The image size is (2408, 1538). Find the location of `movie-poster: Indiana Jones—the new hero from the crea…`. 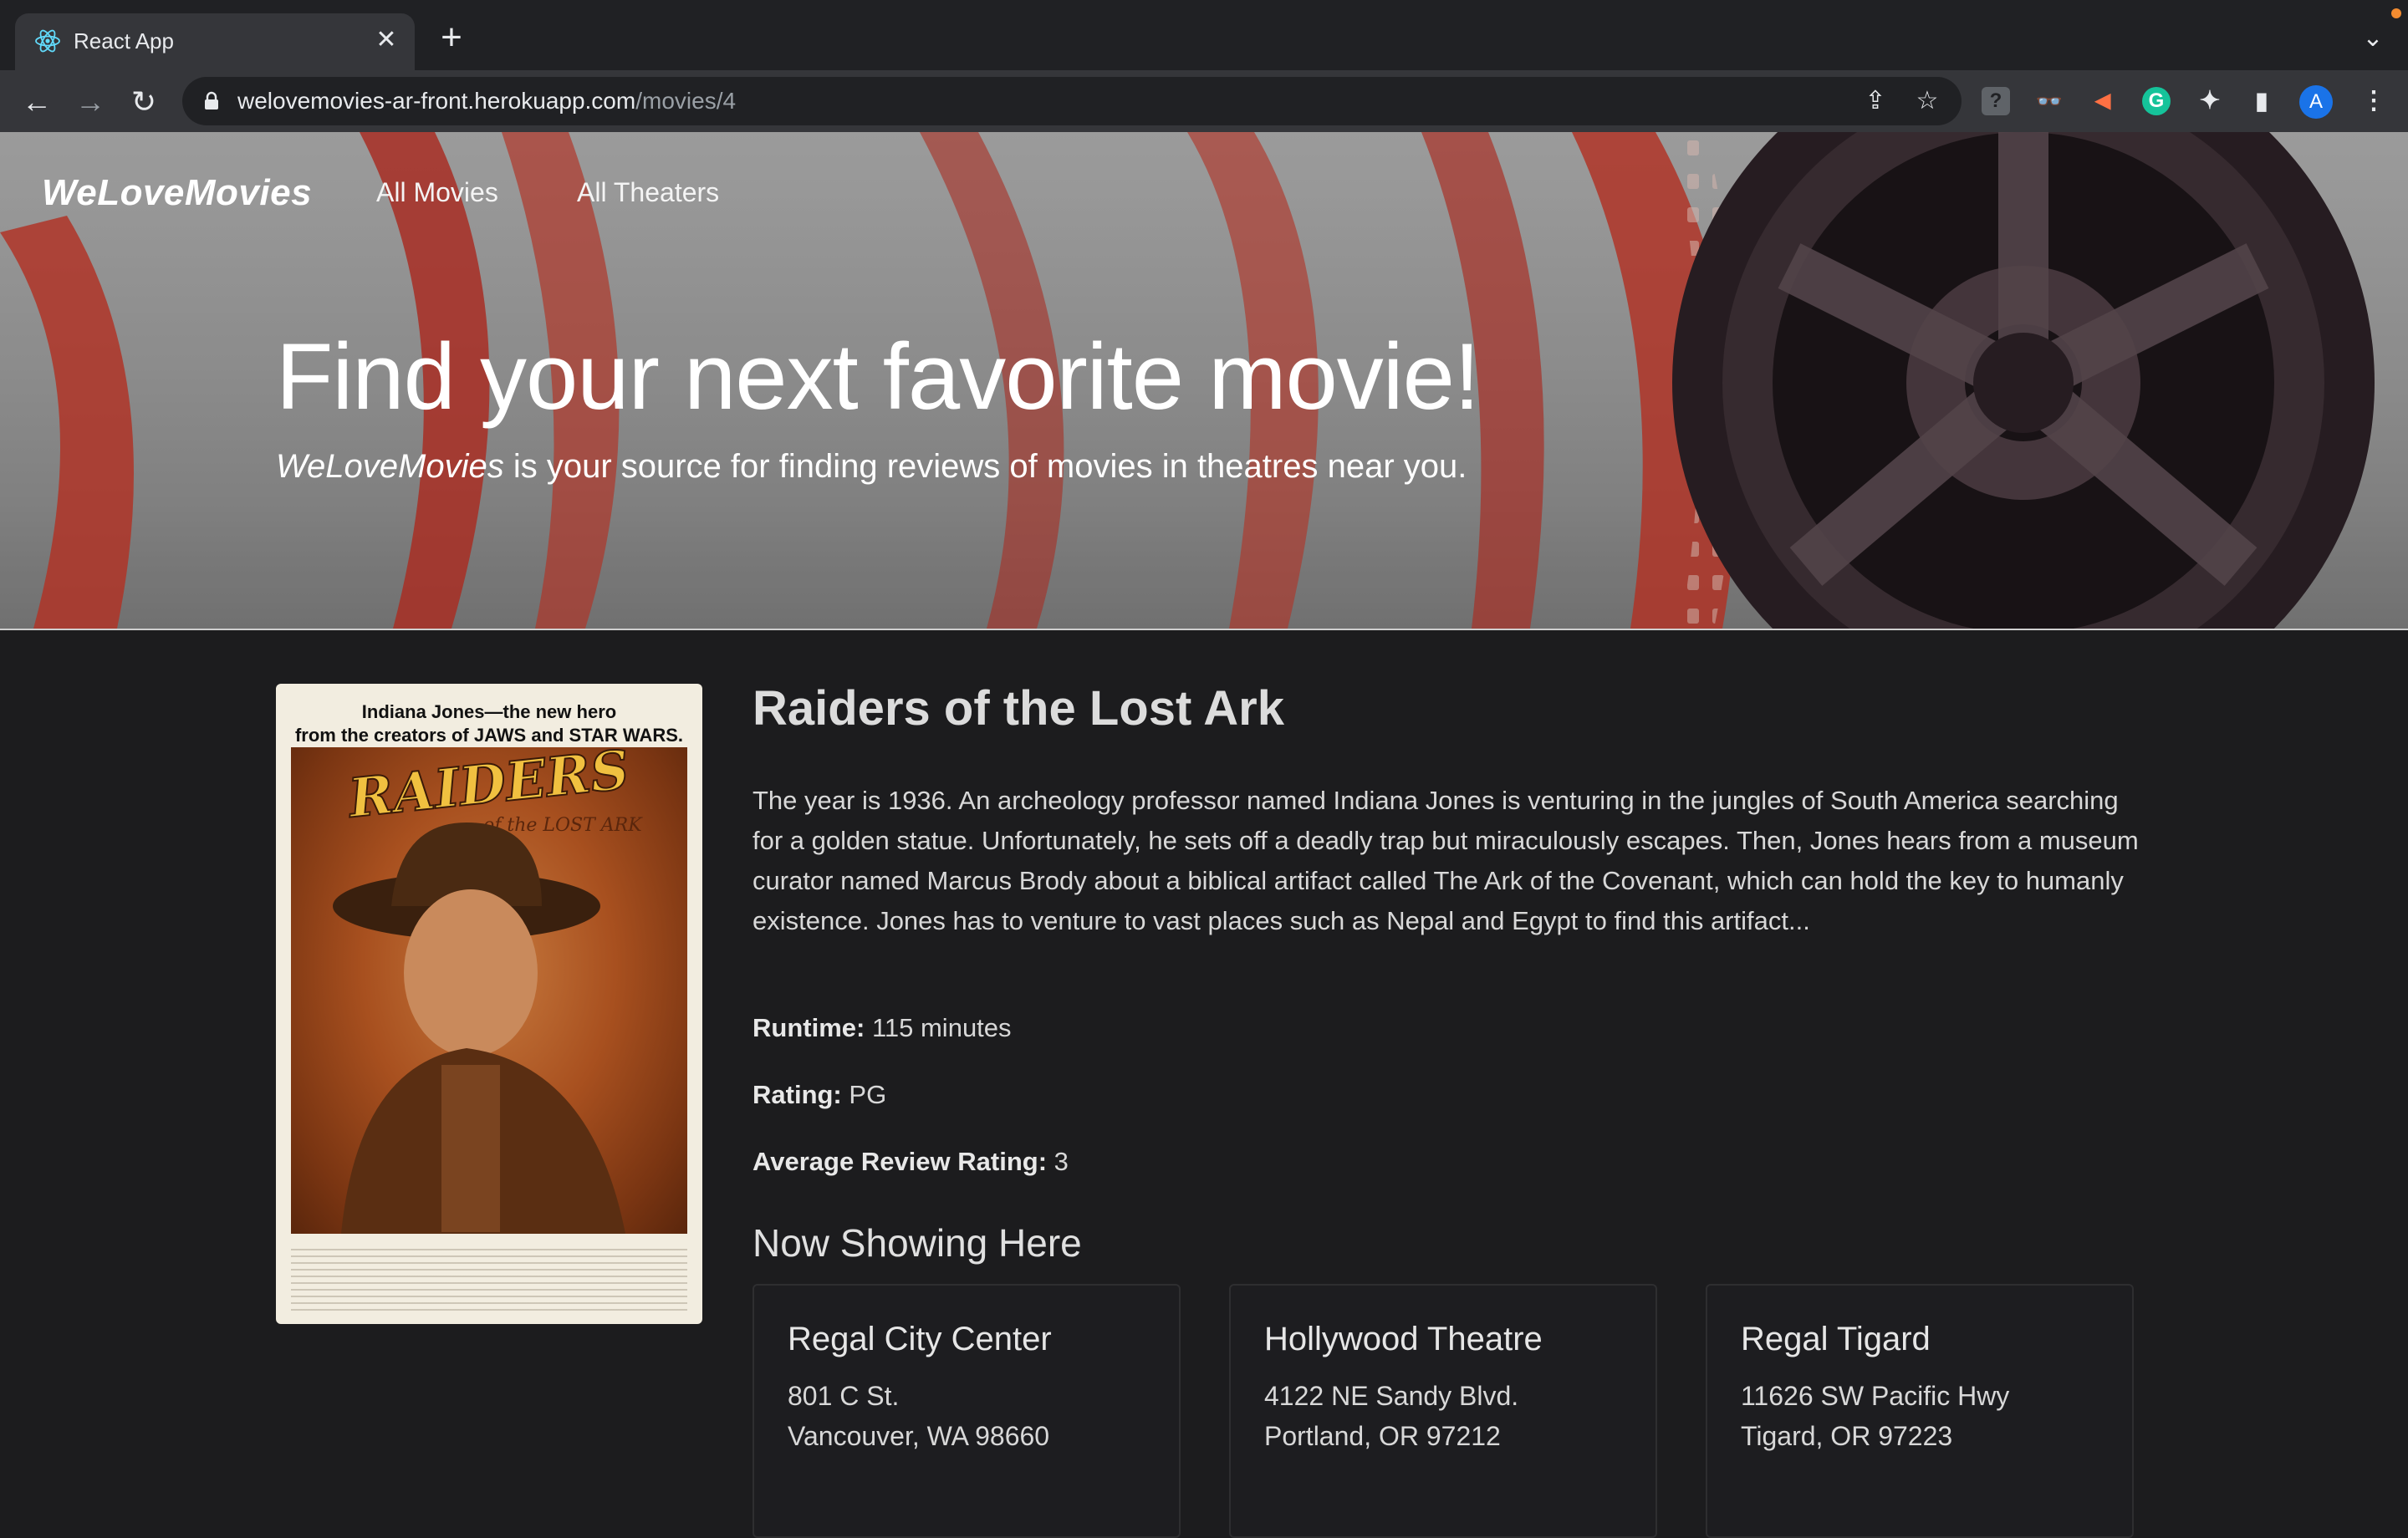

movie-poster: Indiana Jones—the new hero from the crea… is located at coordinates (489, 1004).